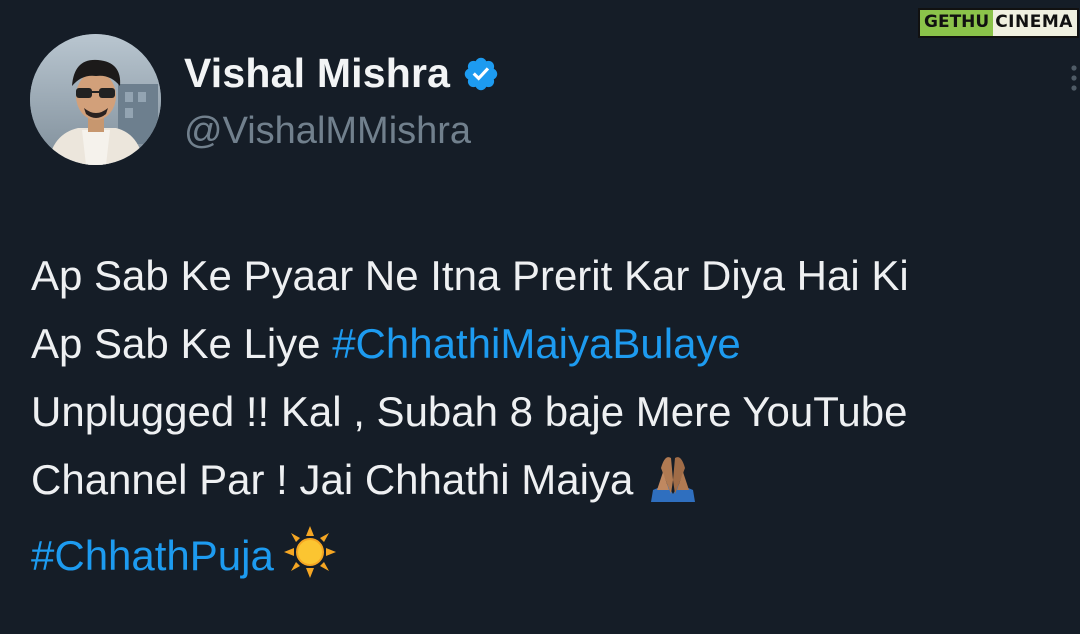 This screenshot has height=634, width=1080. What do you see at coordinates (957, 23) in the screenshot?
I see `watermark-part1: GETHU` at bounding box center [957, 23].